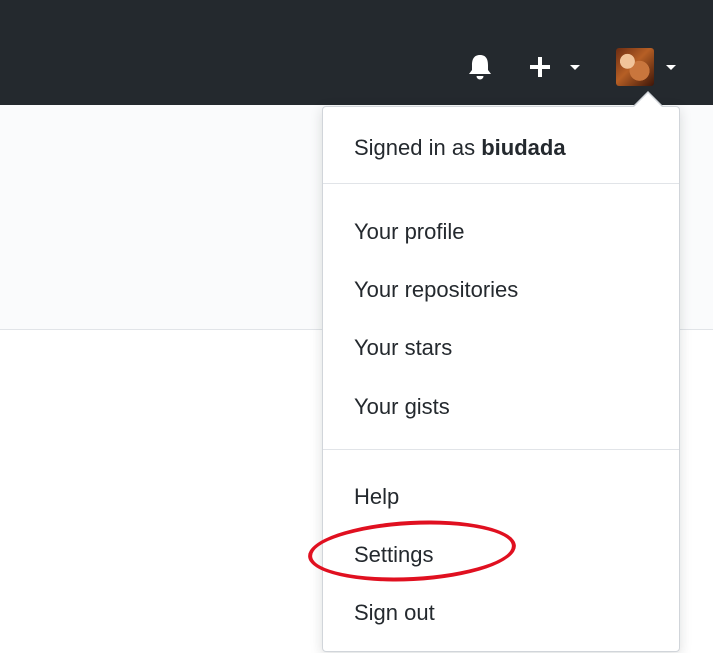 Image resolution: width=713 pixels, height=653 pixels. I want to click on user-menu-button, so click(647, 67).